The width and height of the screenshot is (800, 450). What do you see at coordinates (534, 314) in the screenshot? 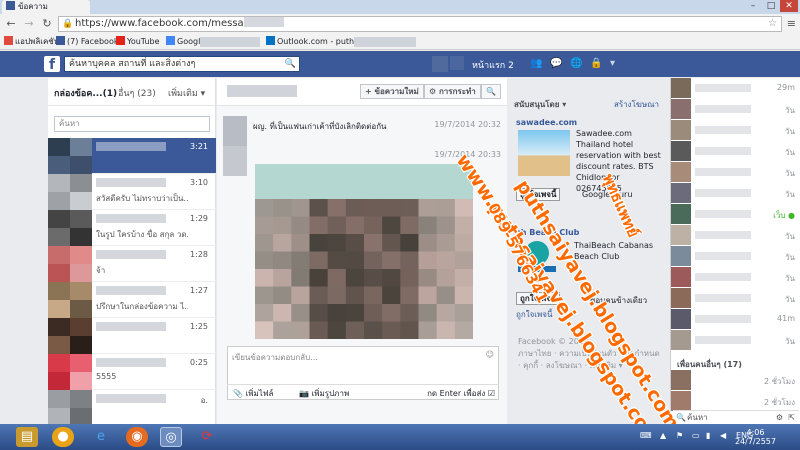
I see `like-page-link: ถูกใจเพจนี้` at bounding box center [534, 314].